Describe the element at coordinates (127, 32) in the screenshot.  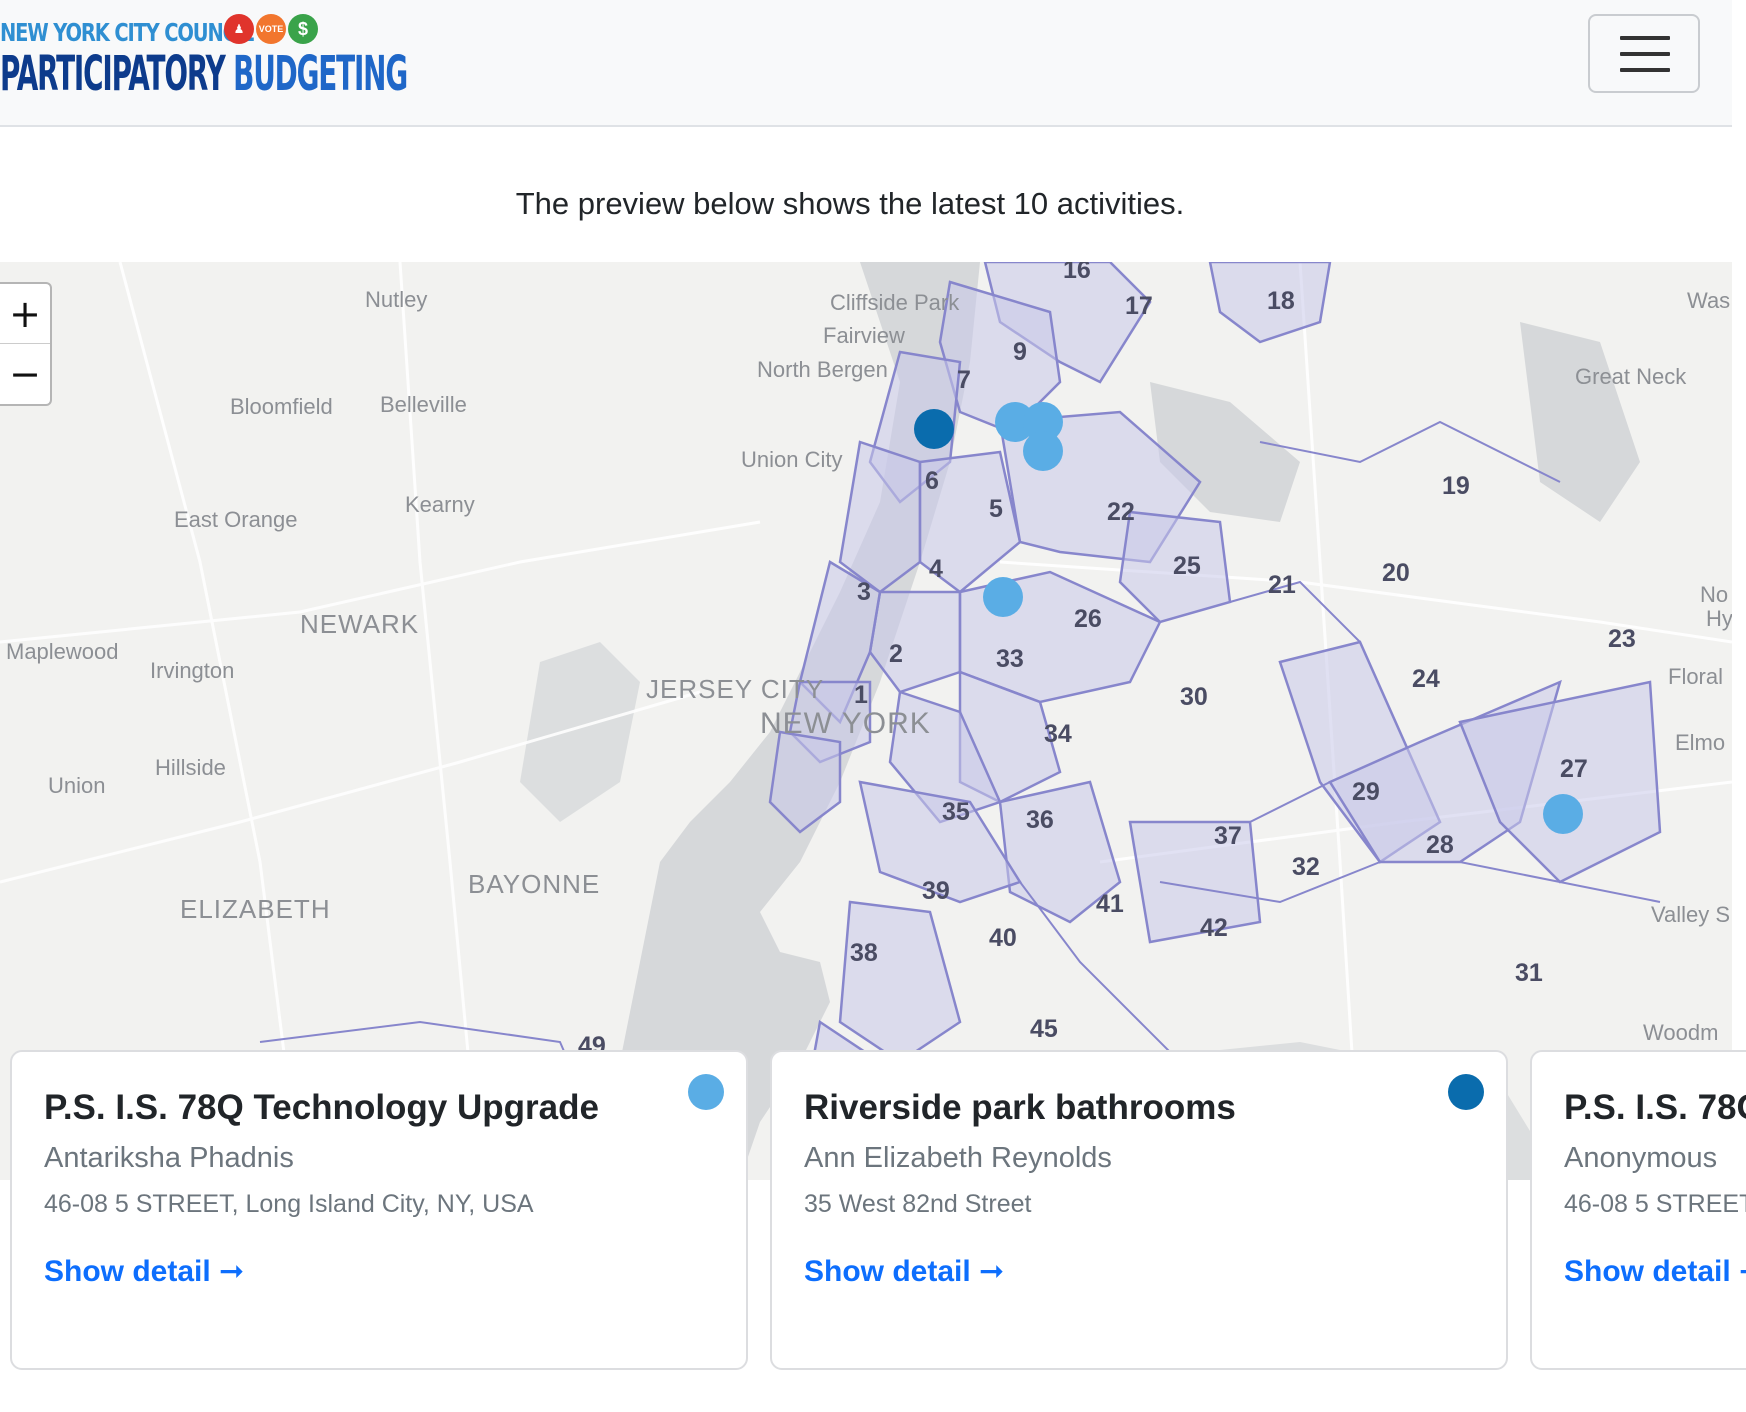
I see `logo-council-text: NEW YORK CITY COUNCIL` at that location.